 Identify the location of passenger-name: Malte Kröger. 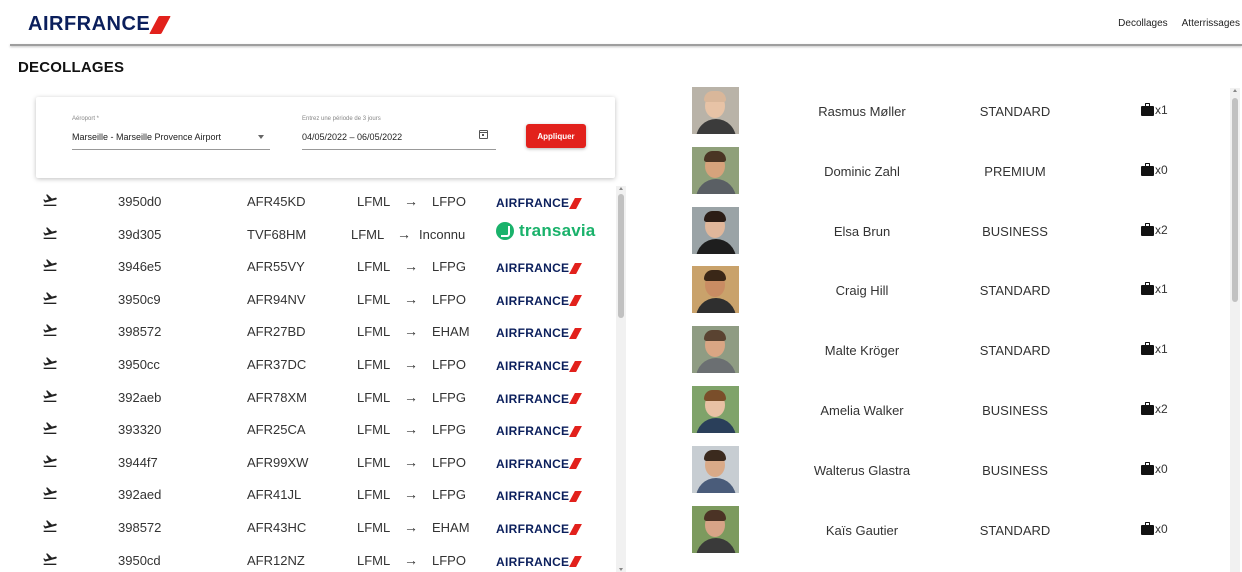
(862, 351).